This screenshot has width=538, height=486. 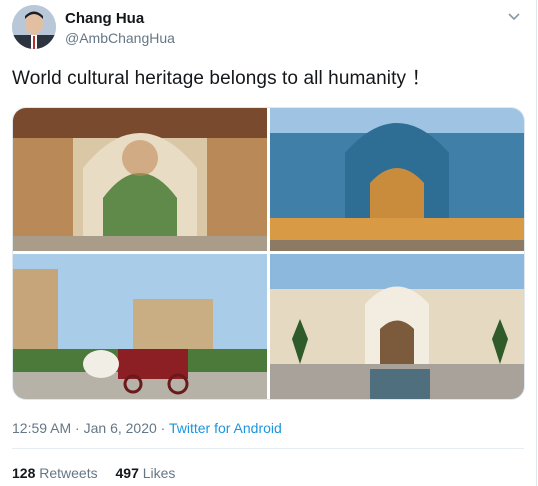 I want to click on divider, so click(x=268, y=448).